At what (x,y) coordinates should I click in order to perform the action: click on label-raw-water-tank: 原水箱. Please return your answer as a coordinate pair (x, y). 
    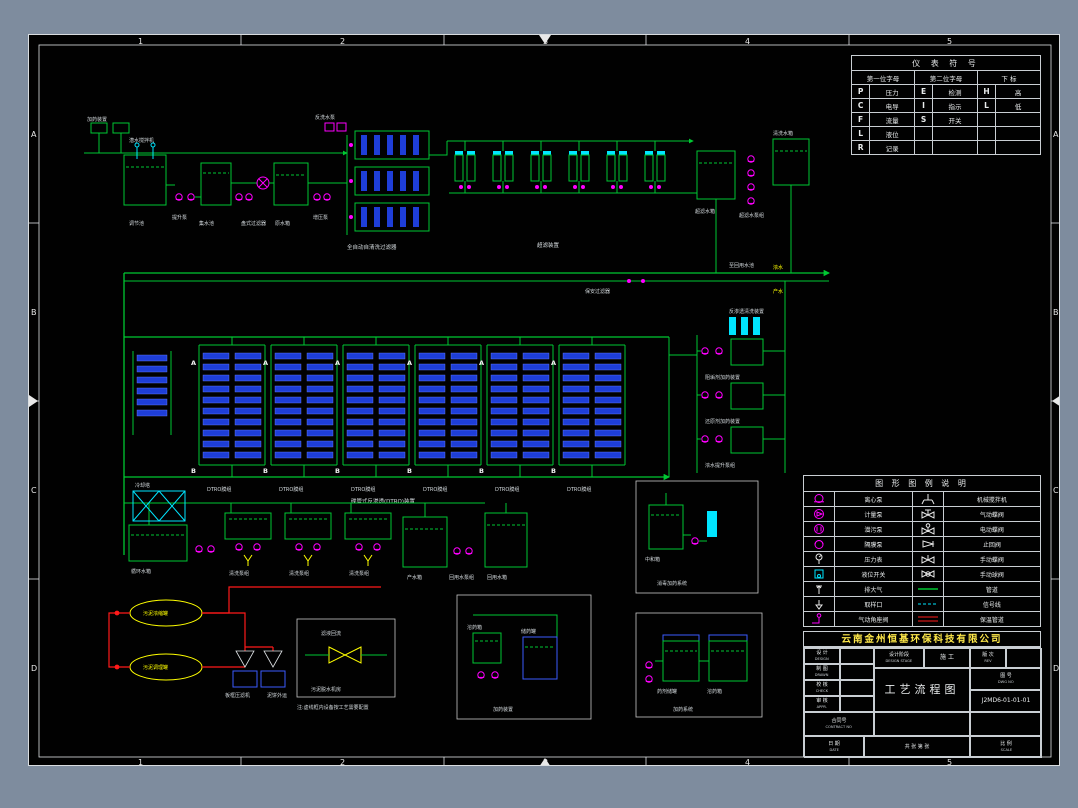
    Looking at the image, I should click on (282, 223).